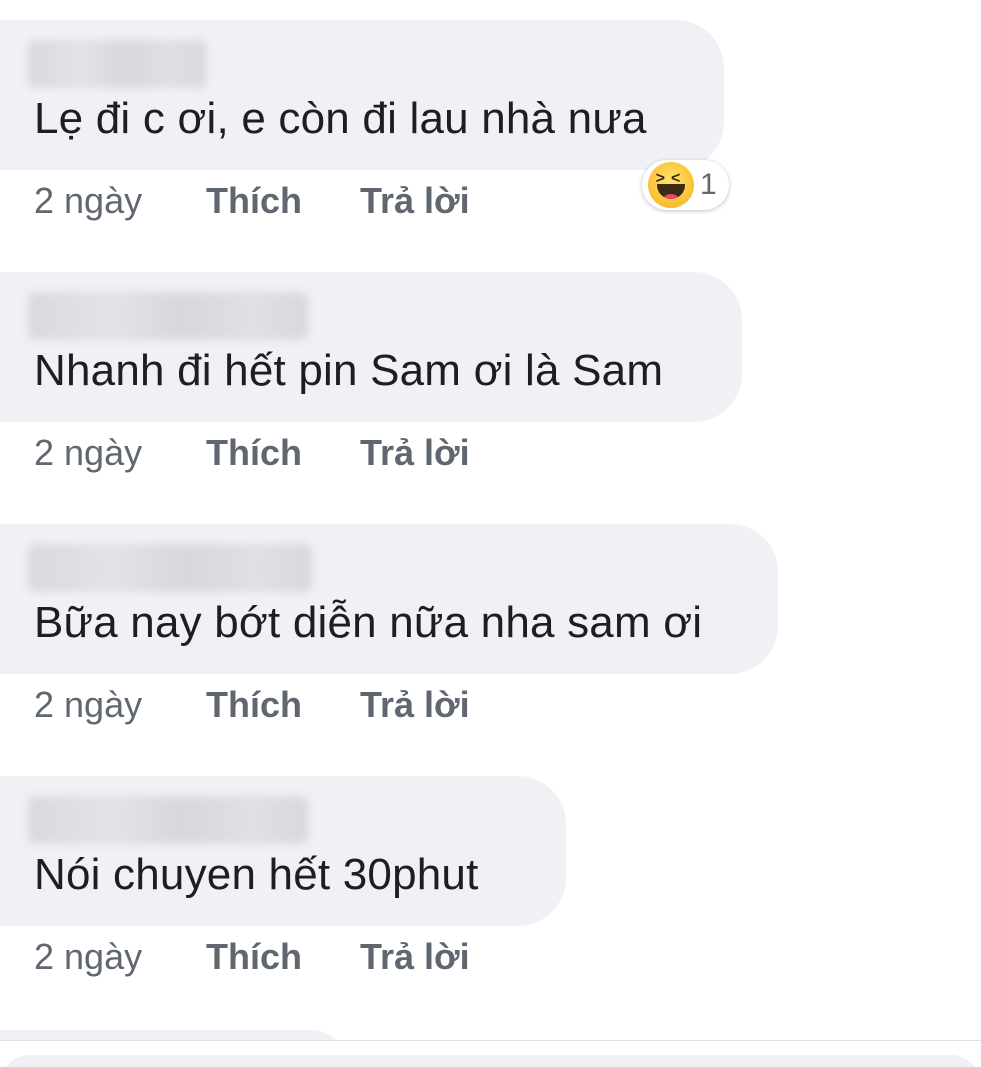 This screenshot has width=981, height=1067. I want to click on comment-bubble: Lẹ đi c ơi, e còn đi lau nhà nưa, so click(362, 95).